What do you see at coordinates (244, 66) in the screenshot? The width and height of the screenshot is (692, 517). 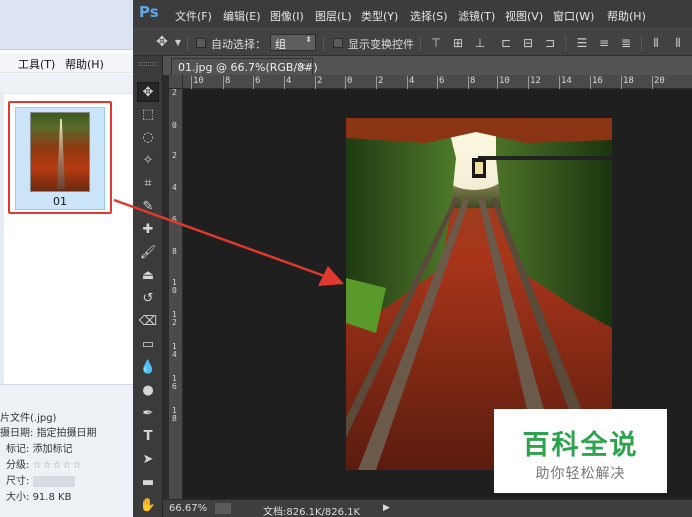 I see `document-tab: 01.jpg @ 66.7%(RGB/8#) ×` at bounding box center [244, 66].